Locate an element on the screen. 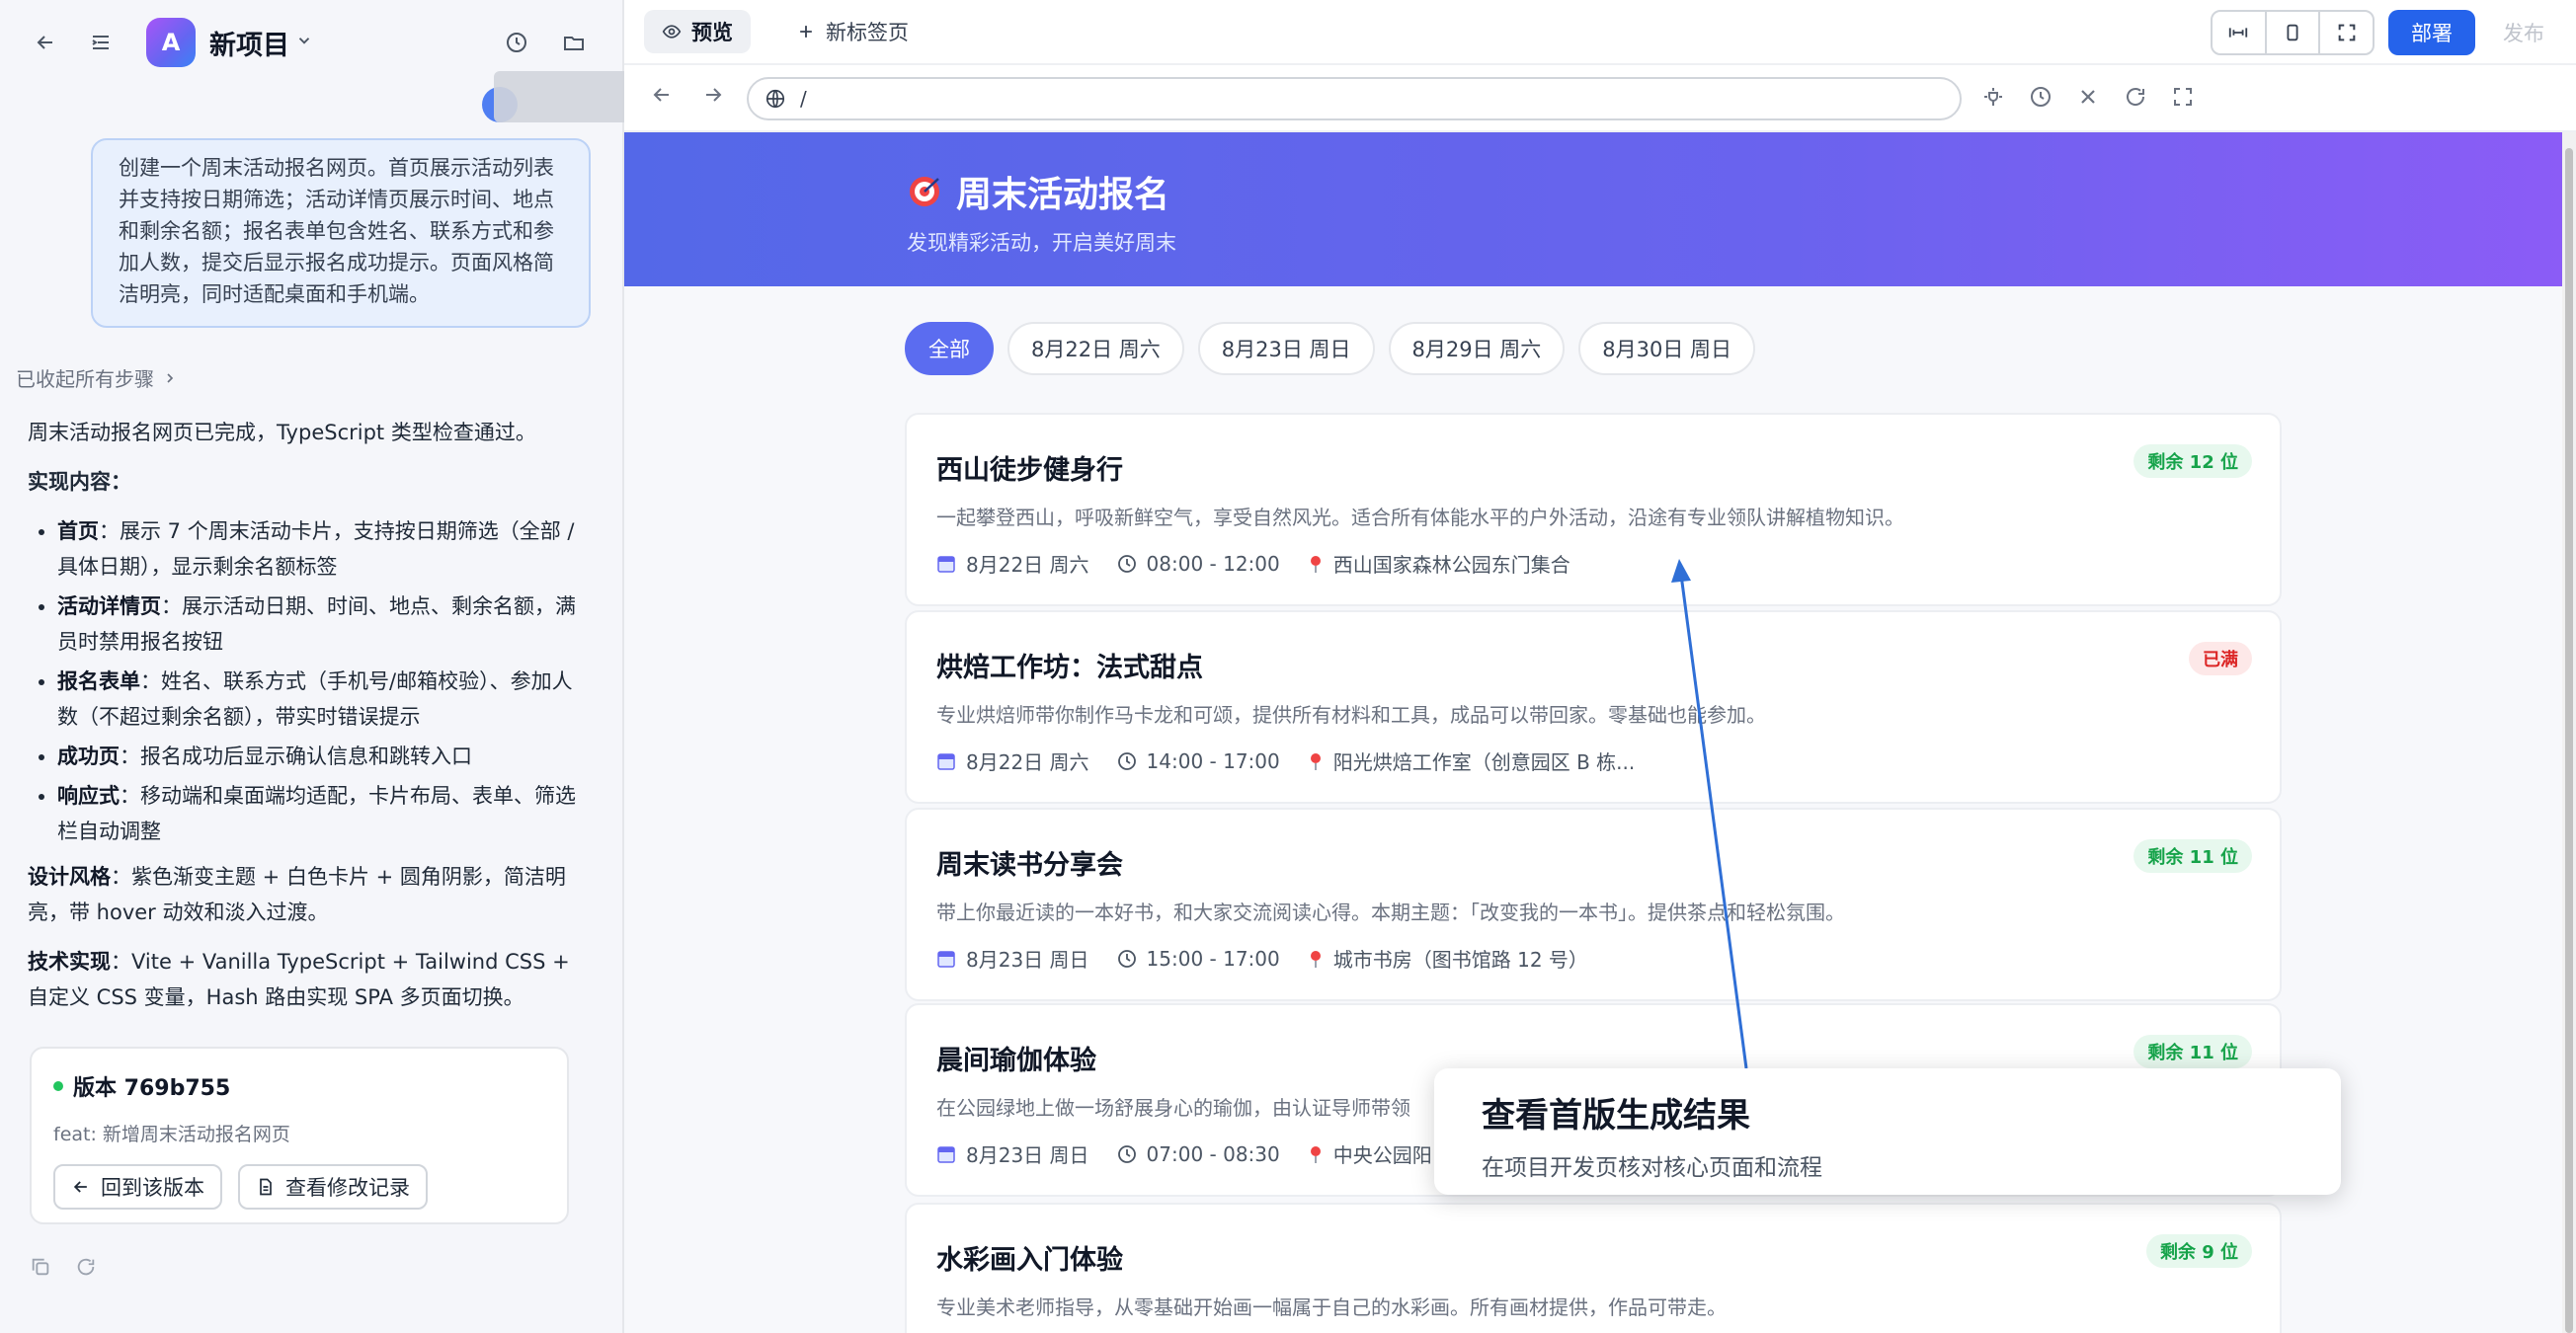  seats-badge: 已满 is located at coordinates (2220, 658).